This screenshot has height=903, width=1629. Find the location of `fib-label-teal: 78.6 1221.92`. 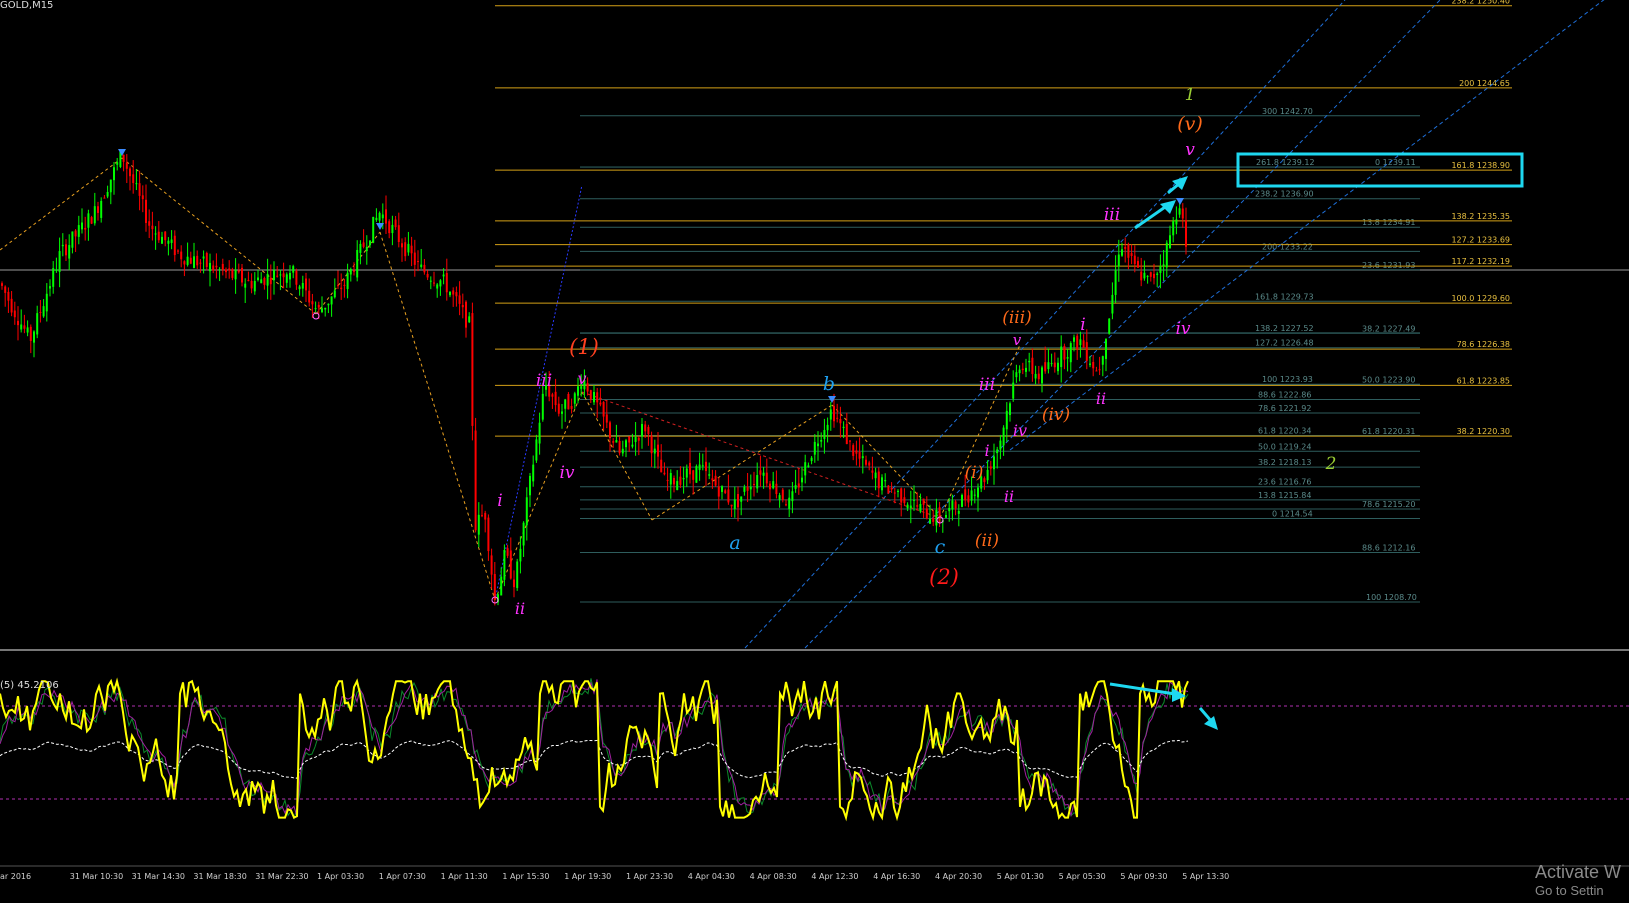

fib-label-teal: 78.6 1221.92 is located at coordinates (1284, 408).